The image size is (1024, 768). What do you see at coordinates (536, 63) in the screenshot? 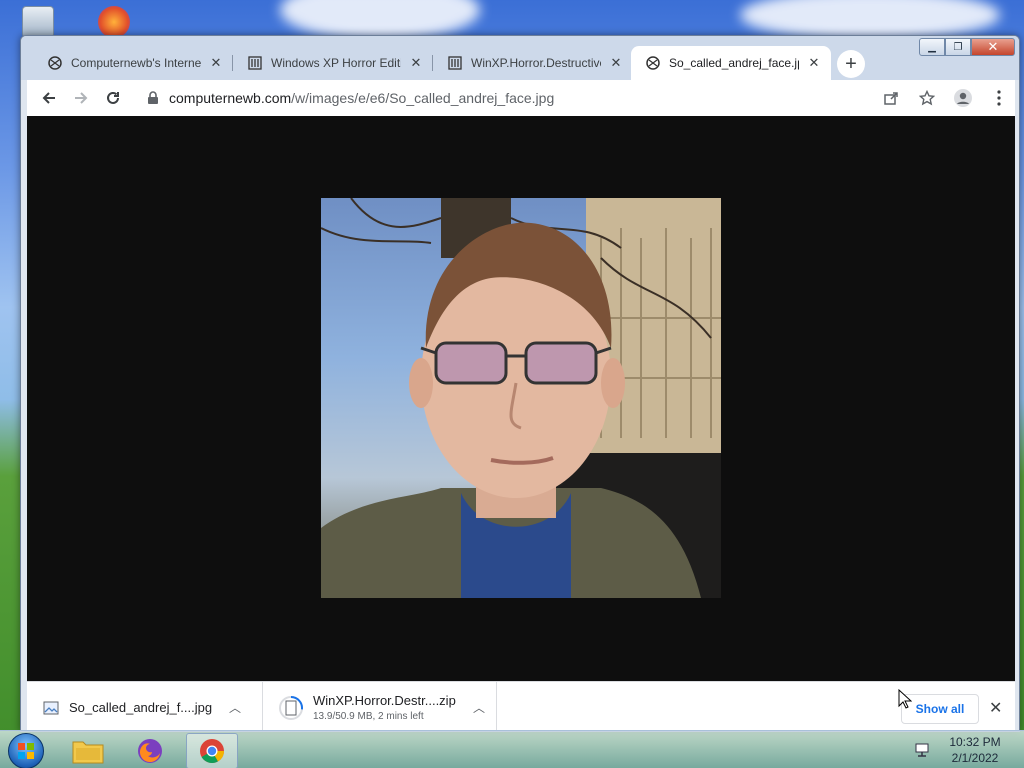
I see `tab-title: WinXP.Horror.Destructive` at bounding box center [536, 63].